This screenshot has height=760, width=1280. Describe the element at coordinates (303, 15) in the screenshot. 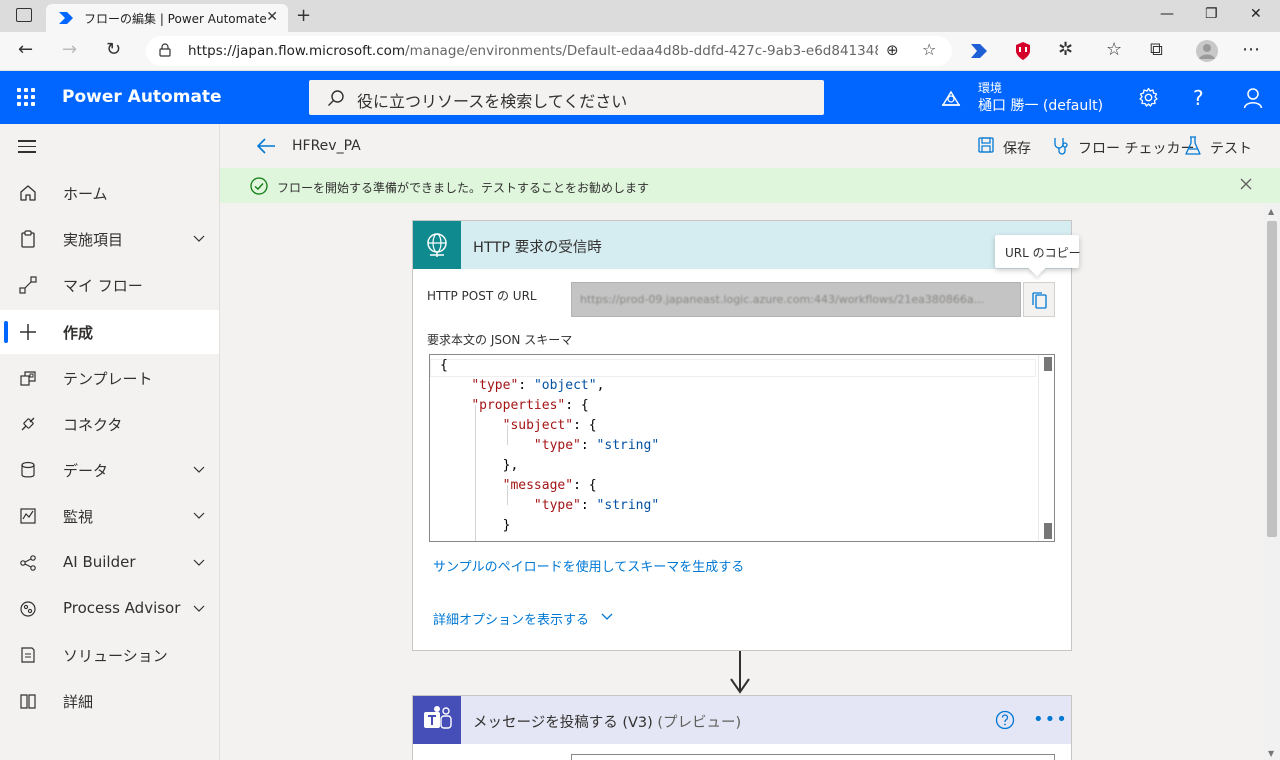

I see `new-tab-icon: +` at that location.